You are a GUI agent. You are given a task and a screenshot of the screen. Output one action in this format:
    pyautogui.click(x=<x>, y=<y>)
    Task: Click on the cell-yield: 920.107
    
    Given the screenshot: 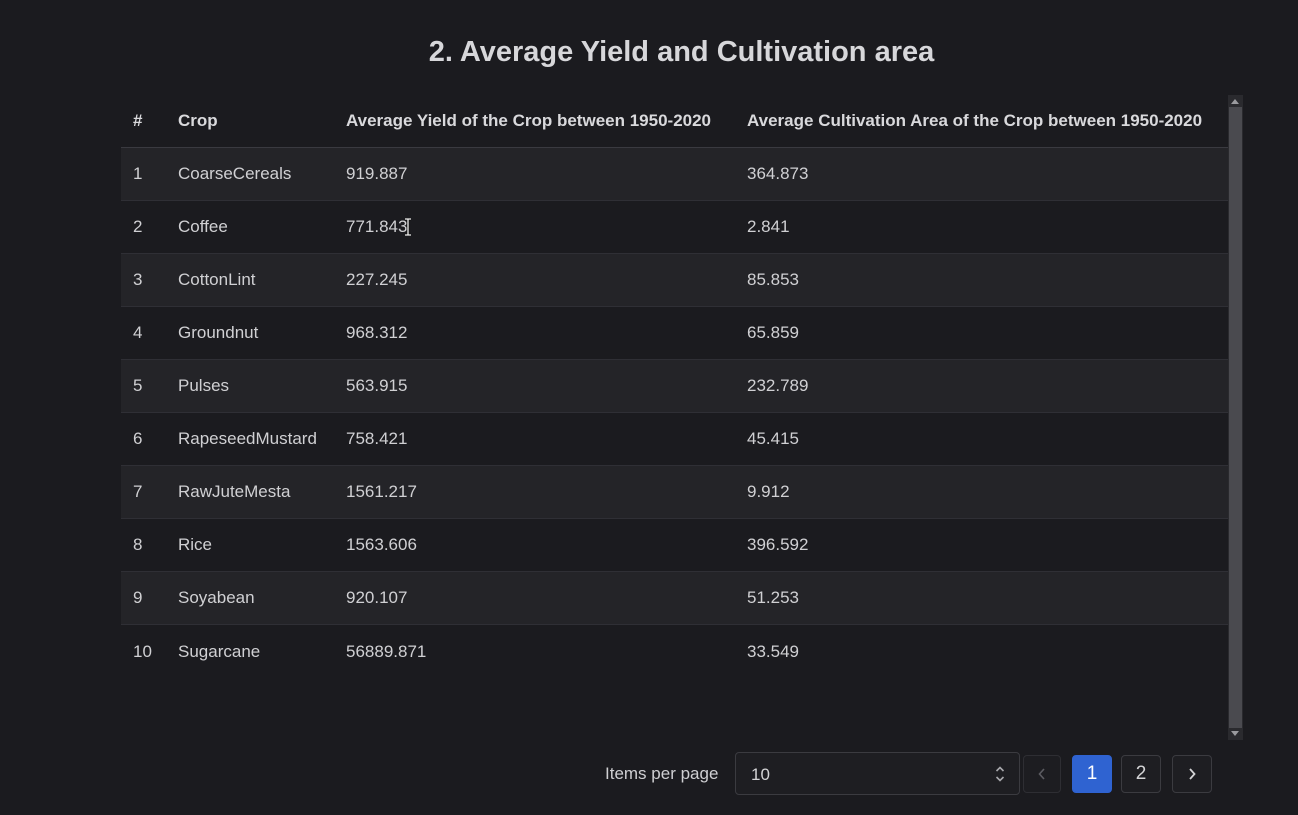 What is the action you would take?
    pyautogui.click(x=534, y=598)
    